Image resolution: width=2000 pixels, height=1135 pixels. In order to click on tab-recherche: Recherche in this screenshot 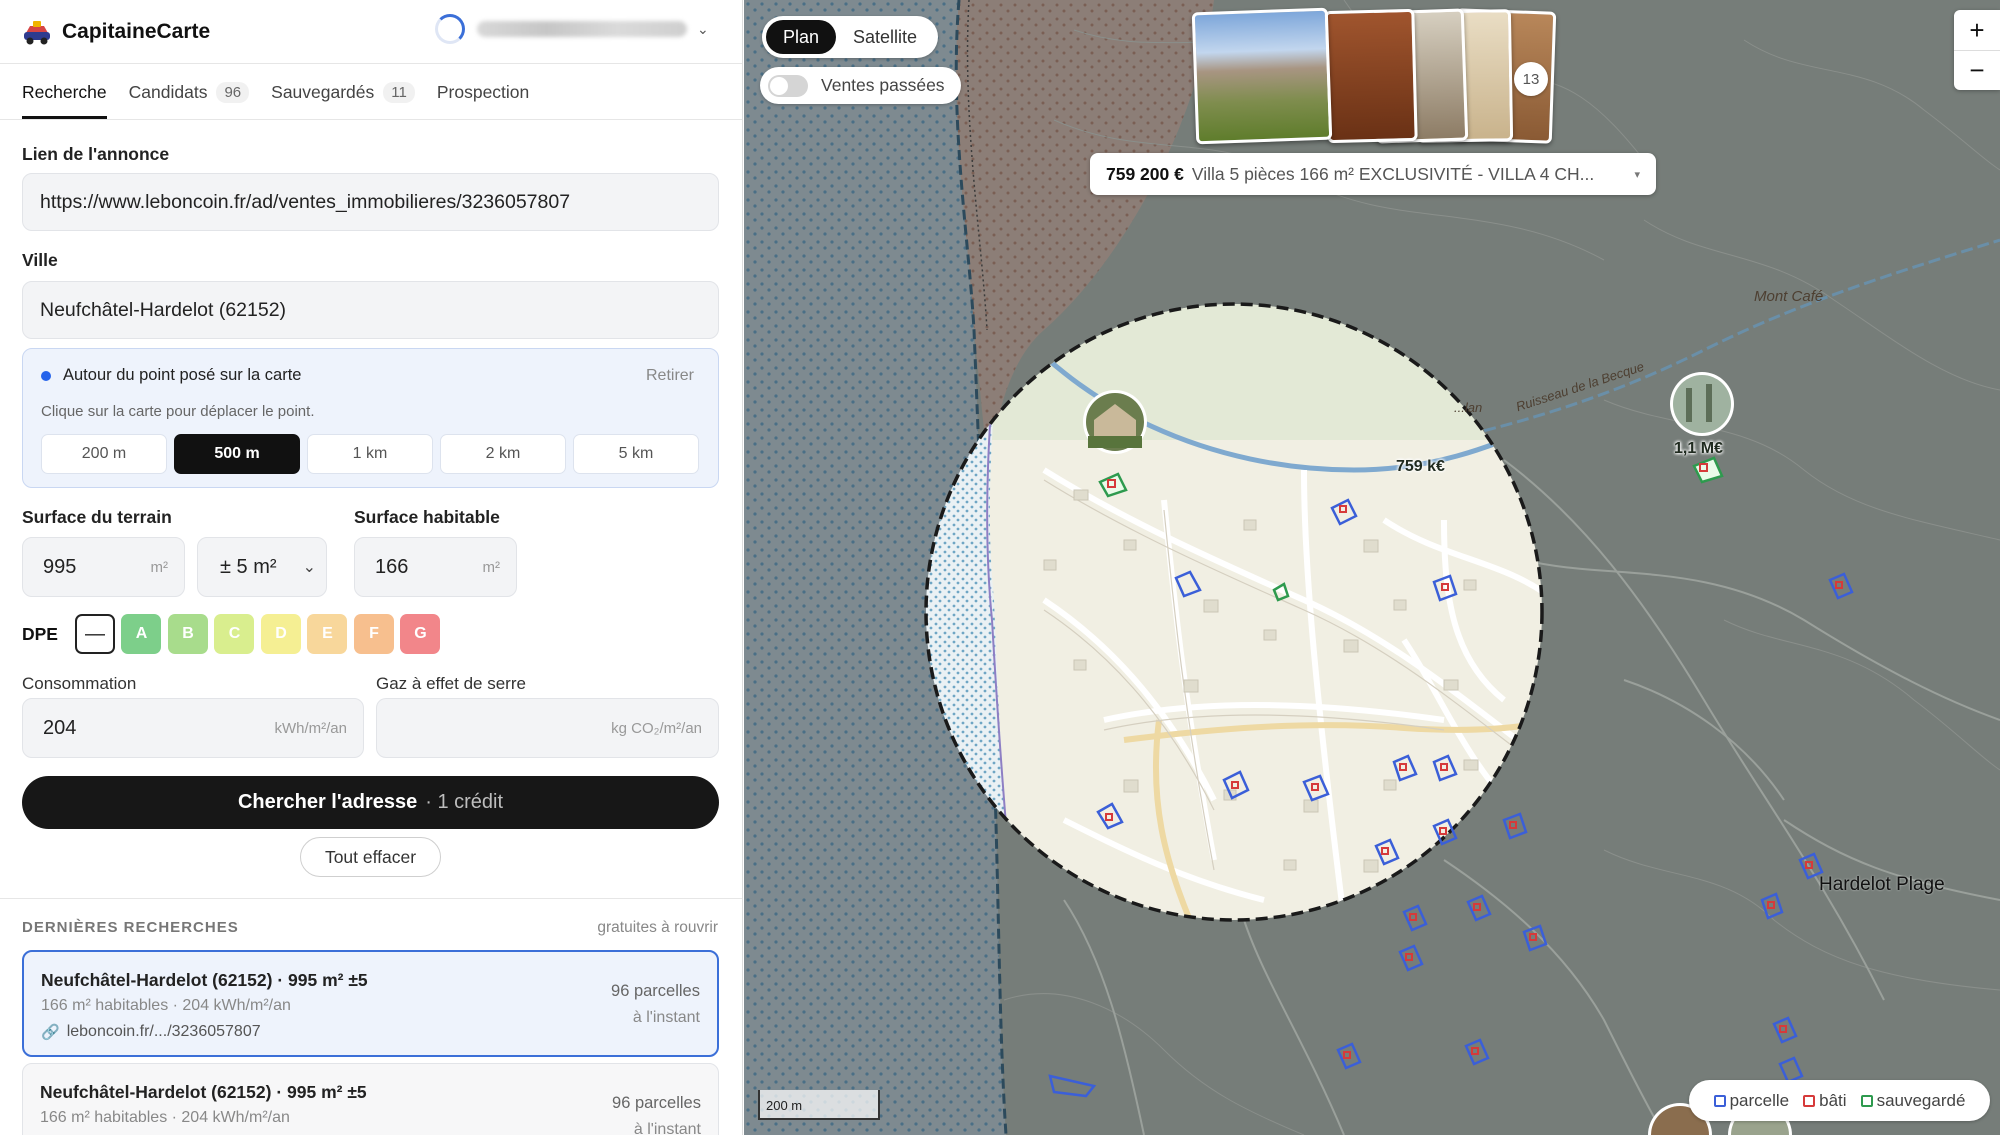, I will do `click(64, 100)`.